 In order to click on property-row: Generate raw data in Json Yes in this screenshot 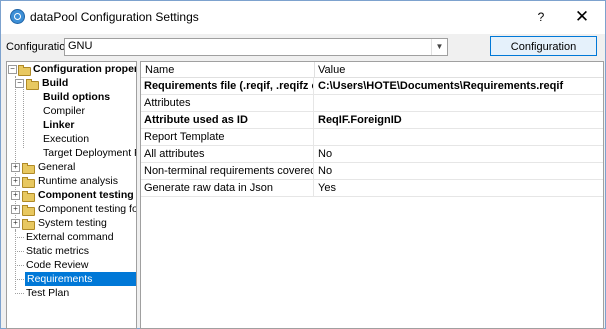, I will do `click(372, 188)`.